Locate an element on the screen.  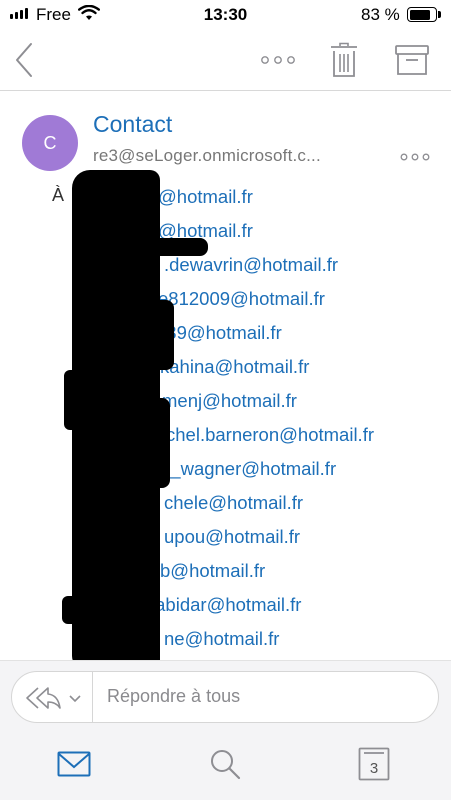
recipient-email: e812009@hotmail.fr is located at coordinates (241, 299).